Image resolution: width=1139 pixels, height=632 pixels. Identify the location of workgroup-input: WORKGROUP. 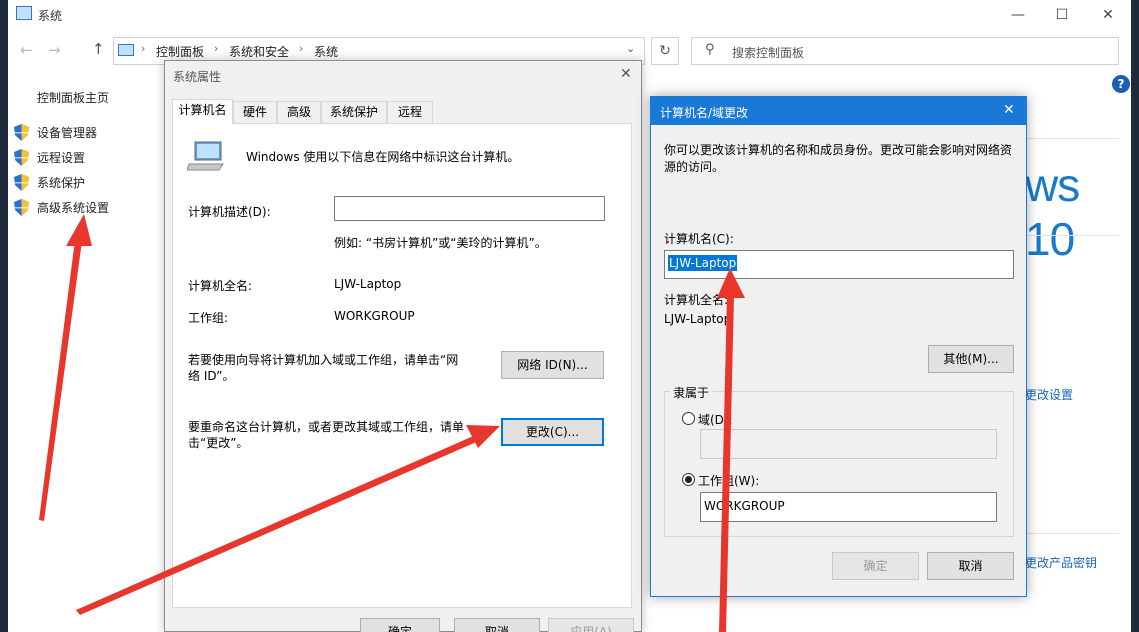
(848, 507).